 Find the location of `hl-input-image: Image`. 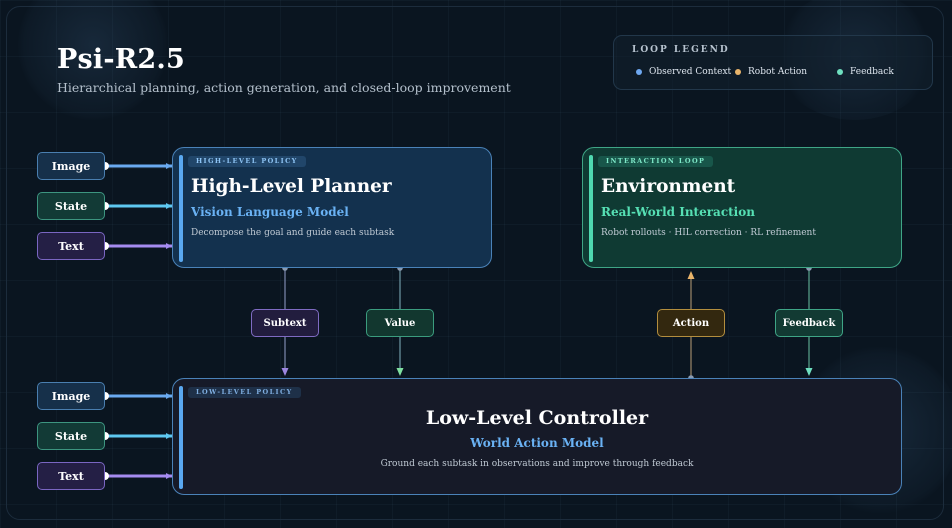

hl-input-image: Image is located at coordinates (71, 166).